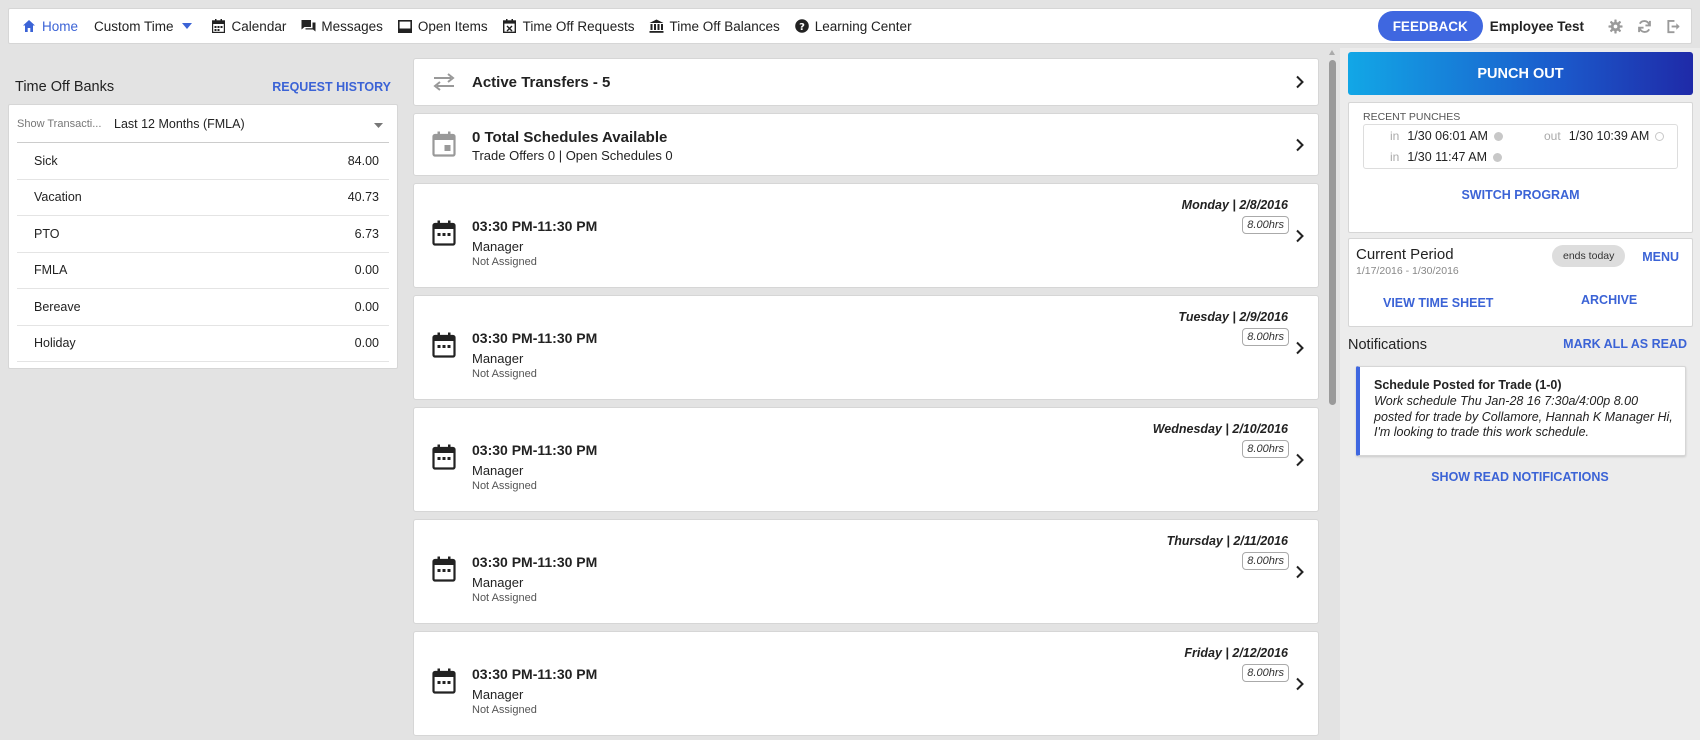 This screenshot has width=1700, height=740. What do you see at coordinates (1387, 345) in the screenshot?
I see `notifications-title: Notifications` at bounding box center [1387, 345].